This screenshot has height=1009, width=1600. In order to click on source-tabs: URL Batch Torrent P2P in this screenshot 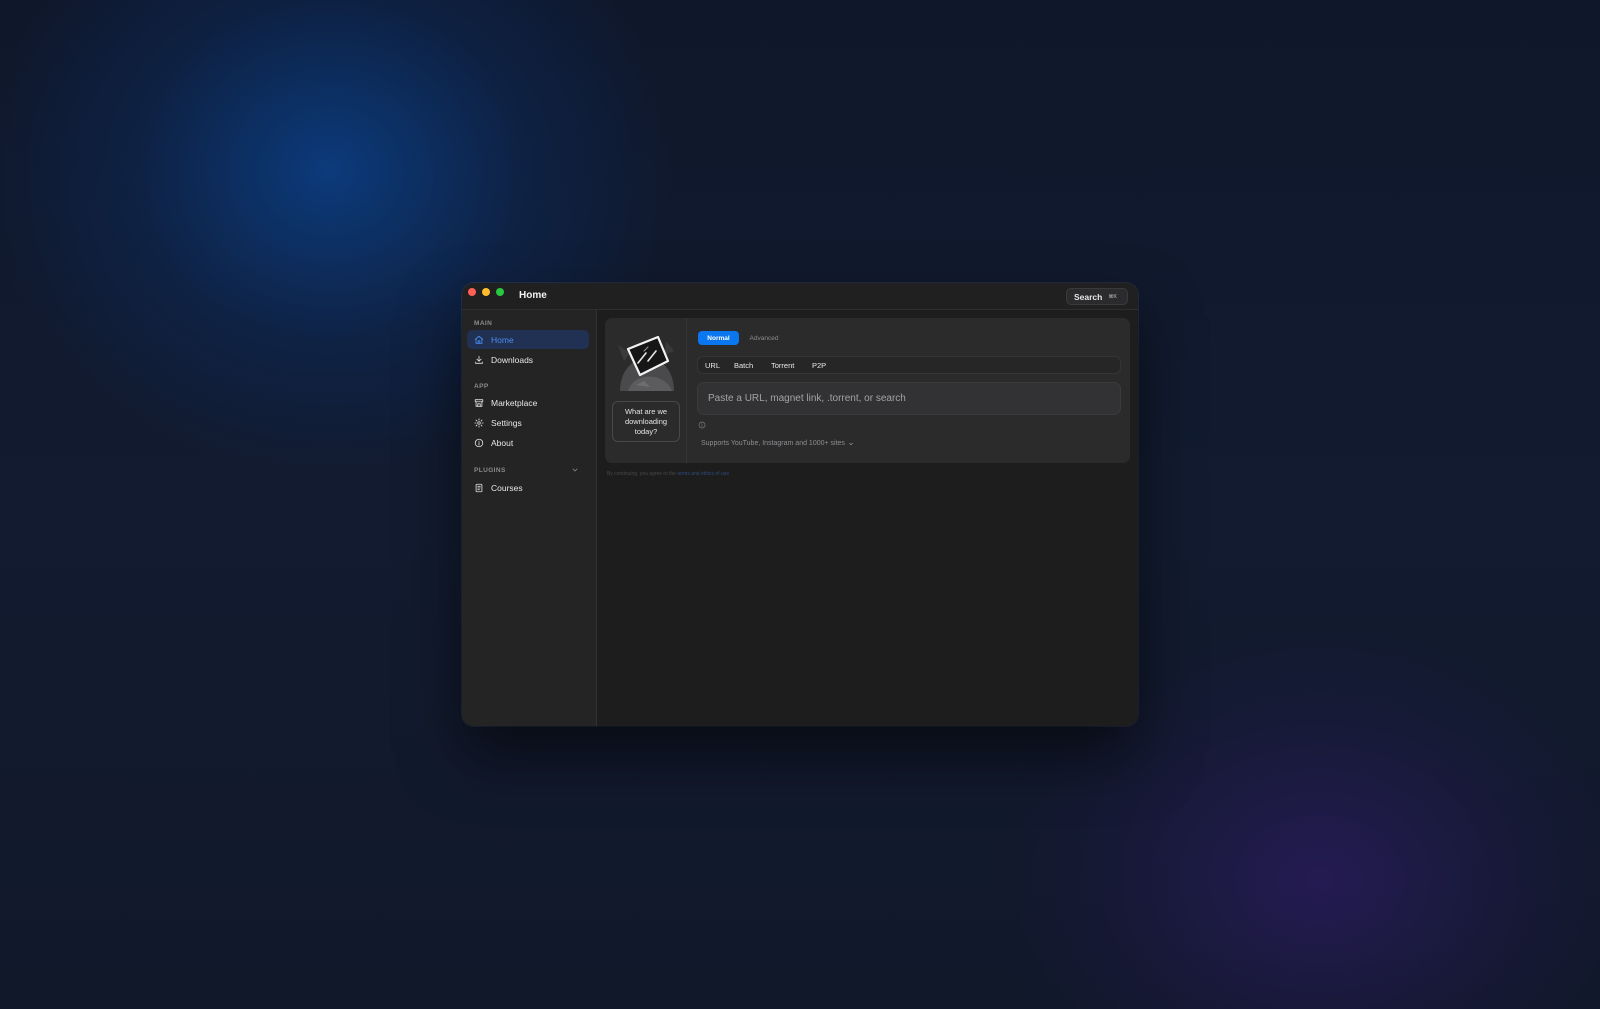, I will do `click(909, 365)`.